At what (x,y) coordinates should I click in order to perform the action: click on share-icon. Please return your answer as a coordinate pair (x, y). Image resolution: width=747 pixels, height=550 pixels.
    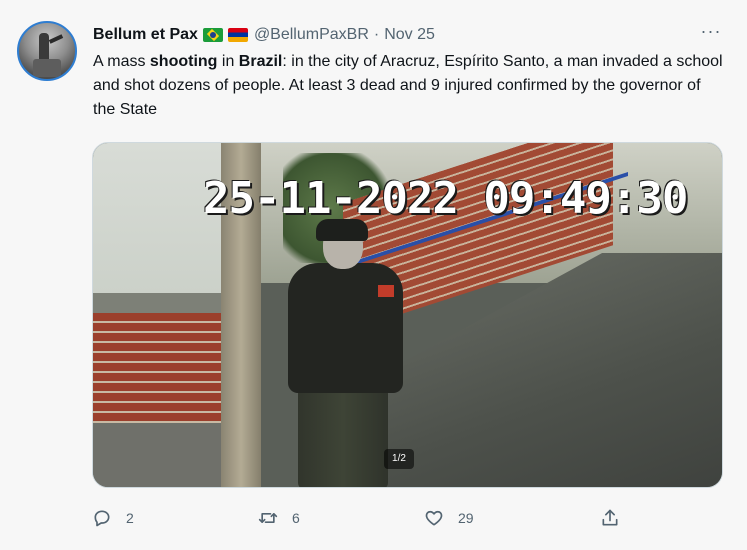
    Looking at the image, I should click on (610, 517).